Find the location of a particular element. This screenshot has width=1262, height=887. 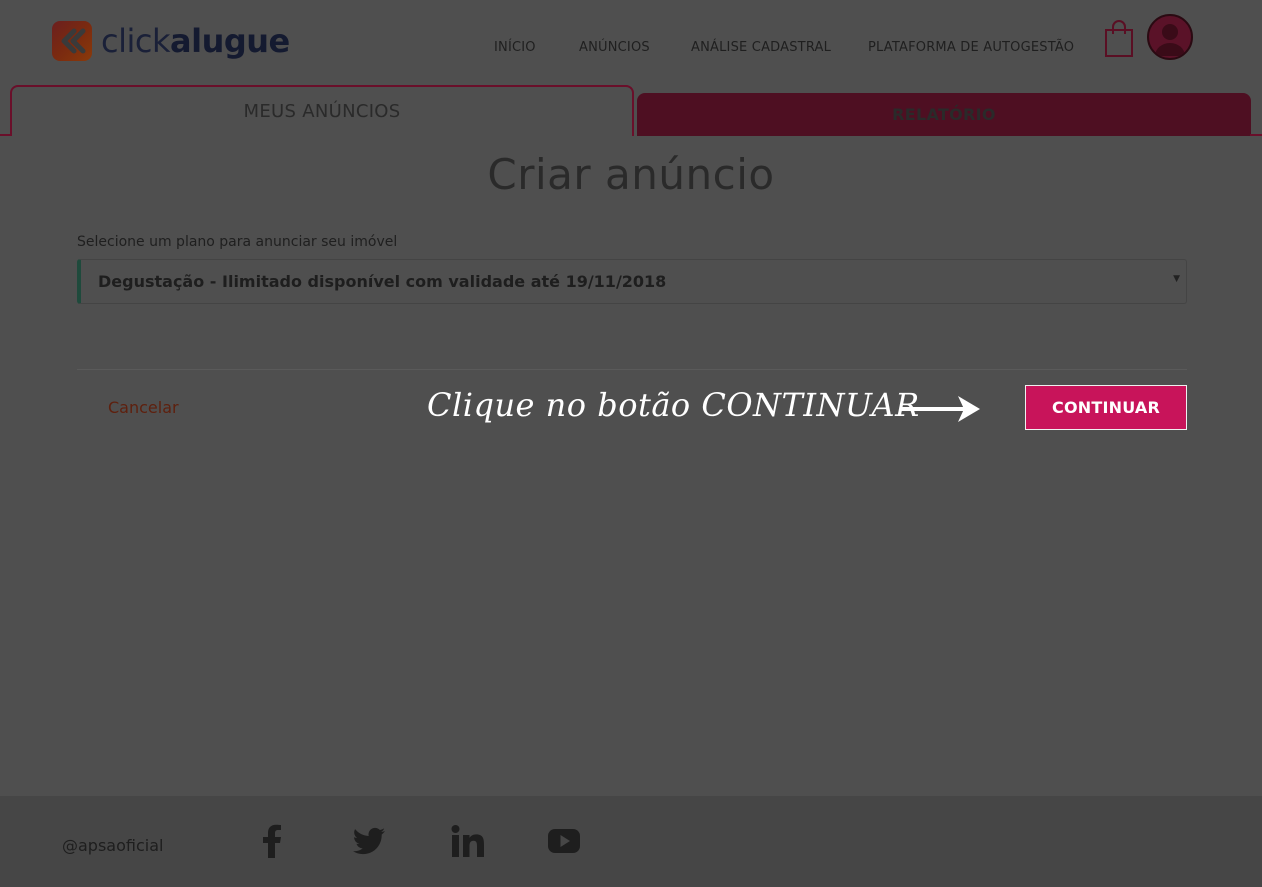

tab-label: RELATÓRIO is located at coordinates (944, 114).